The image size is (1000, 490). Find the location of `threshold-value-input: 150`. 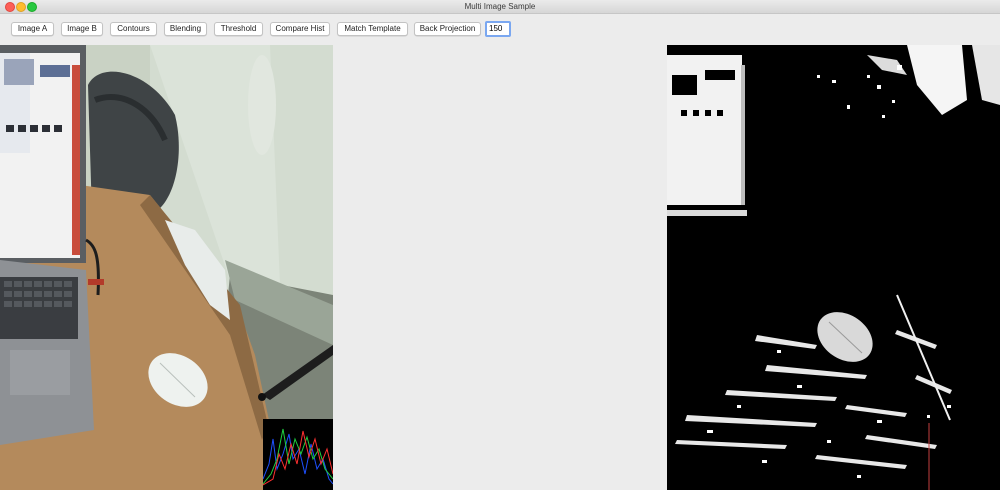

threshold-value-input: 150 is located at coordinates (498, 29).